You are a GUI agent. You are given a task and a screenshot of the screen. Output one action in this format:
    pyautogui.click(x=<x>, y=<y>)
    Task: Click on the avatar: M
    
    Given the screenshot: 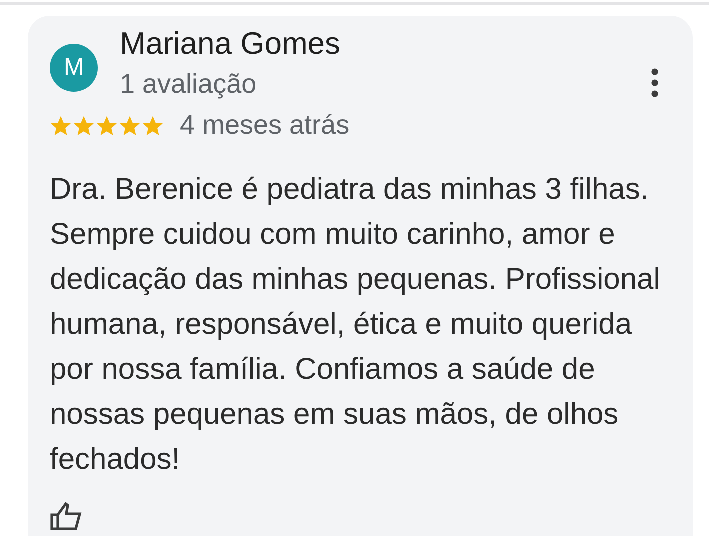 What is the action you would take?
    pyautogui.click(x=74, y=68)
    